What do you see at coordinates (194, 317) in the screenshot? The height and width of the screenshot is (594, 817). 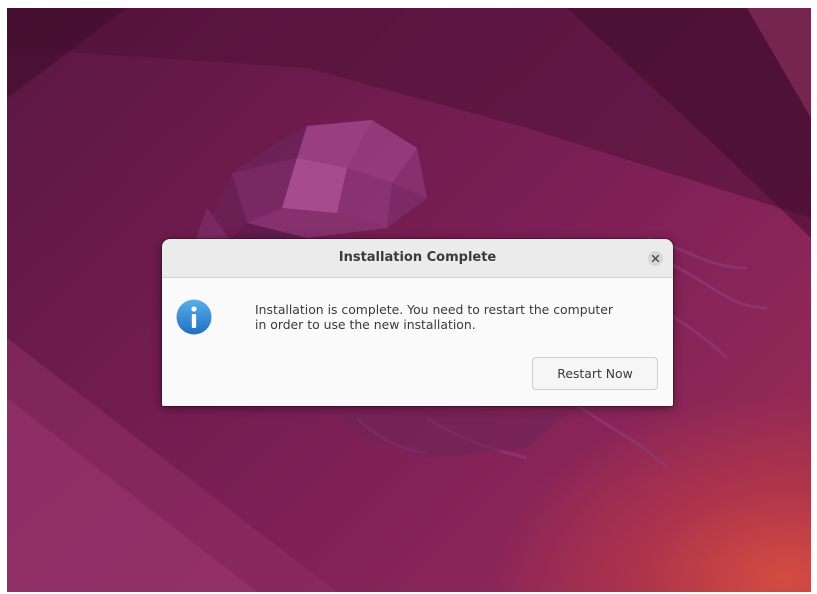 I see `info-icon` at bounding box center [194, 317].